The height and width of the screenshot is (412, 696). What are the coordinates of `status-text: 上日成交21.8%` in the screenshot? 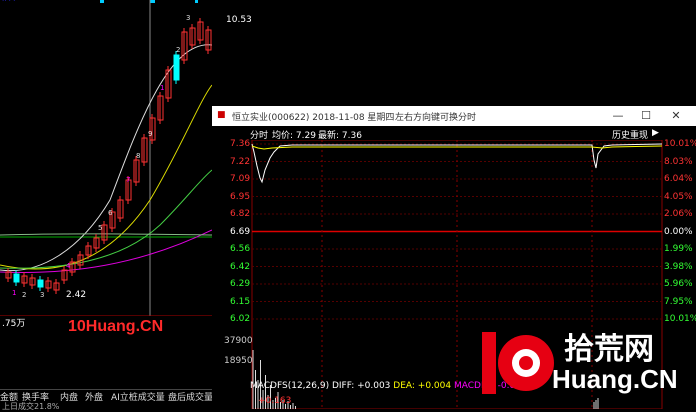 It's located at (31, 406).